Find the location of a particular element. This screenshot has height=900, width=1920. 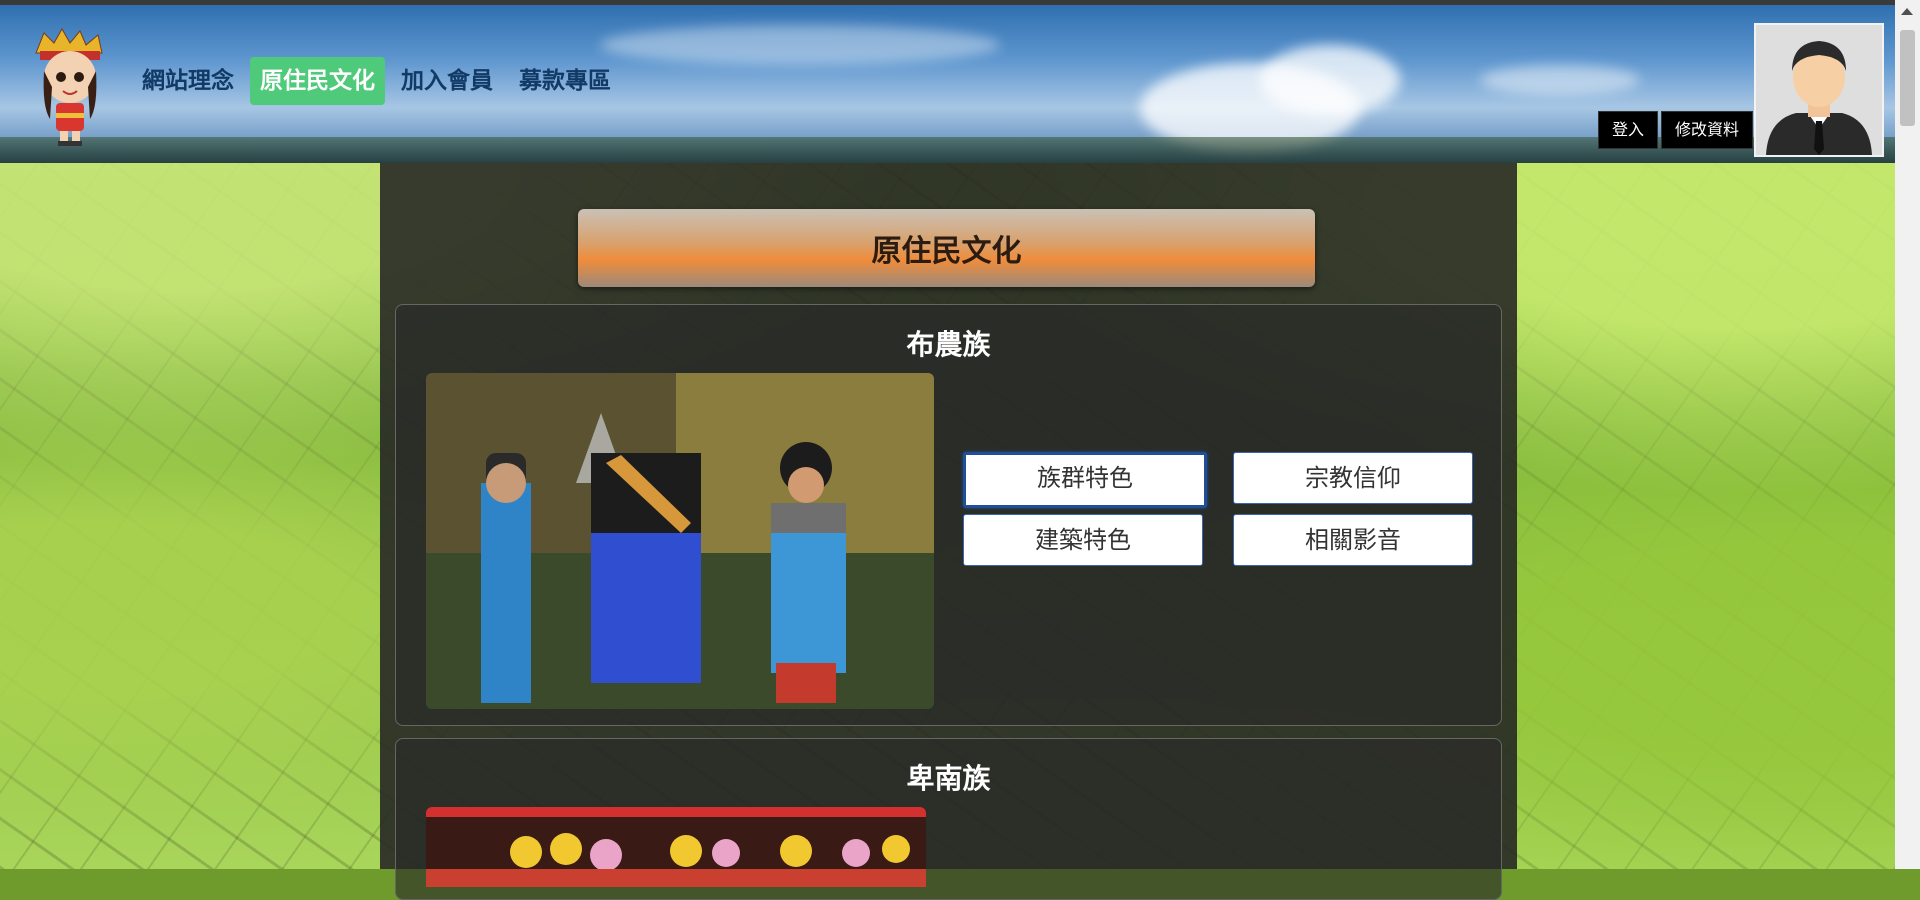

scrollbar-thumb is located at coordinates (1907, 78).